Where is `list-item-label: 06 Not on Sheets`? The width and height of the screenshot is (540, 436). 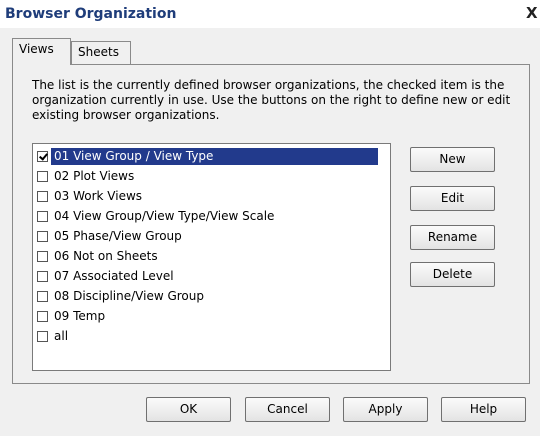
list-item-label: 06 Not on Sheets is located at coordinates (106, 256).